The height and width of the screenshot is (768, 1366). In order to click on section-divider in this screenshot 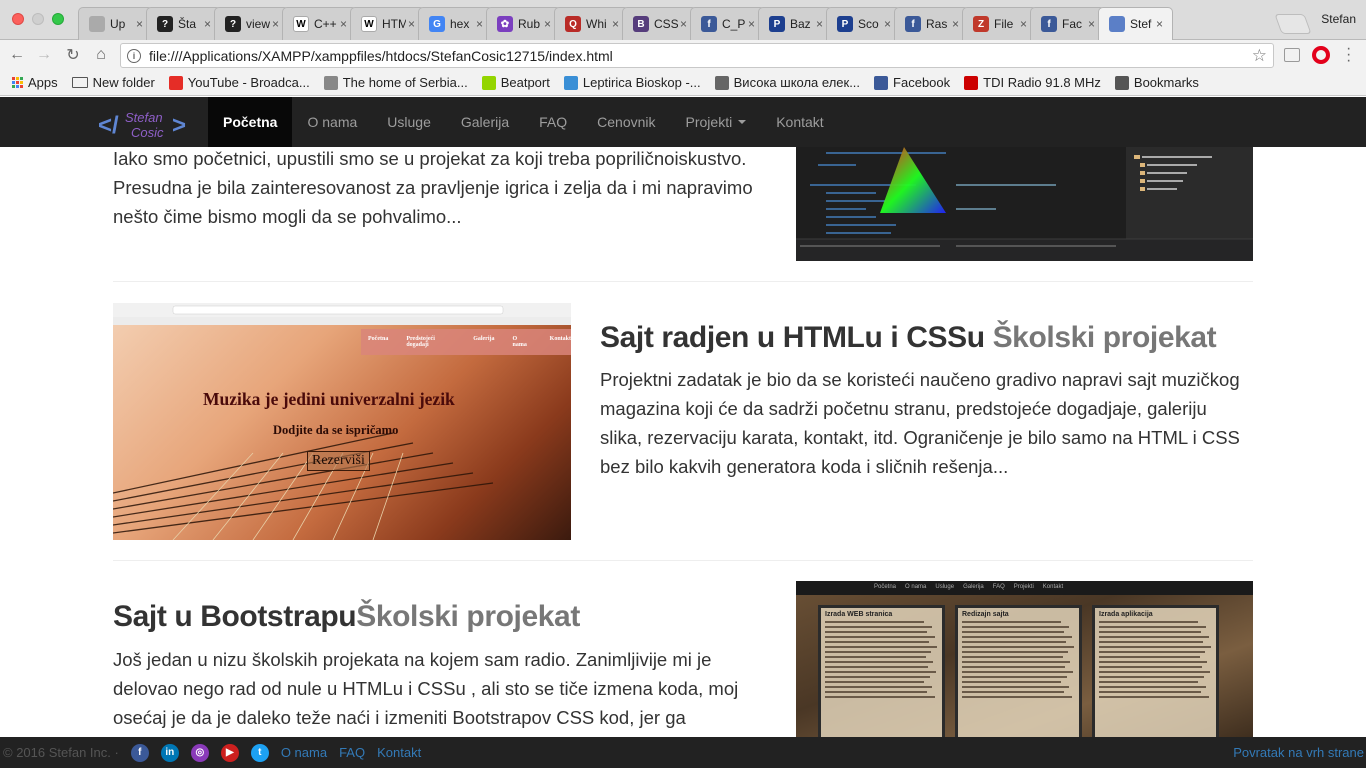, I will do `click(683, 281)`.